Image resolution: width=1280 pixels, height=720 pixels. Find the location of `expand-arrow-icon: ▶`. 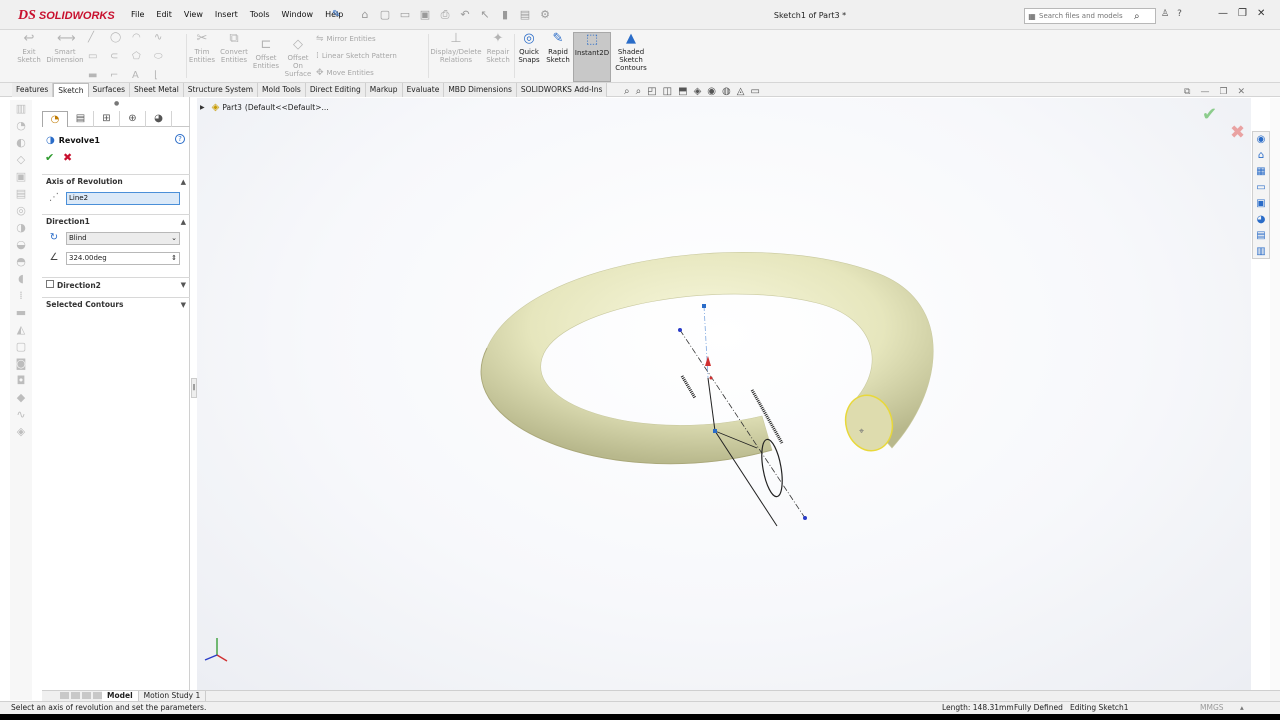

expand-arrow-icon: ▶ is located at coordinates (202, 107).